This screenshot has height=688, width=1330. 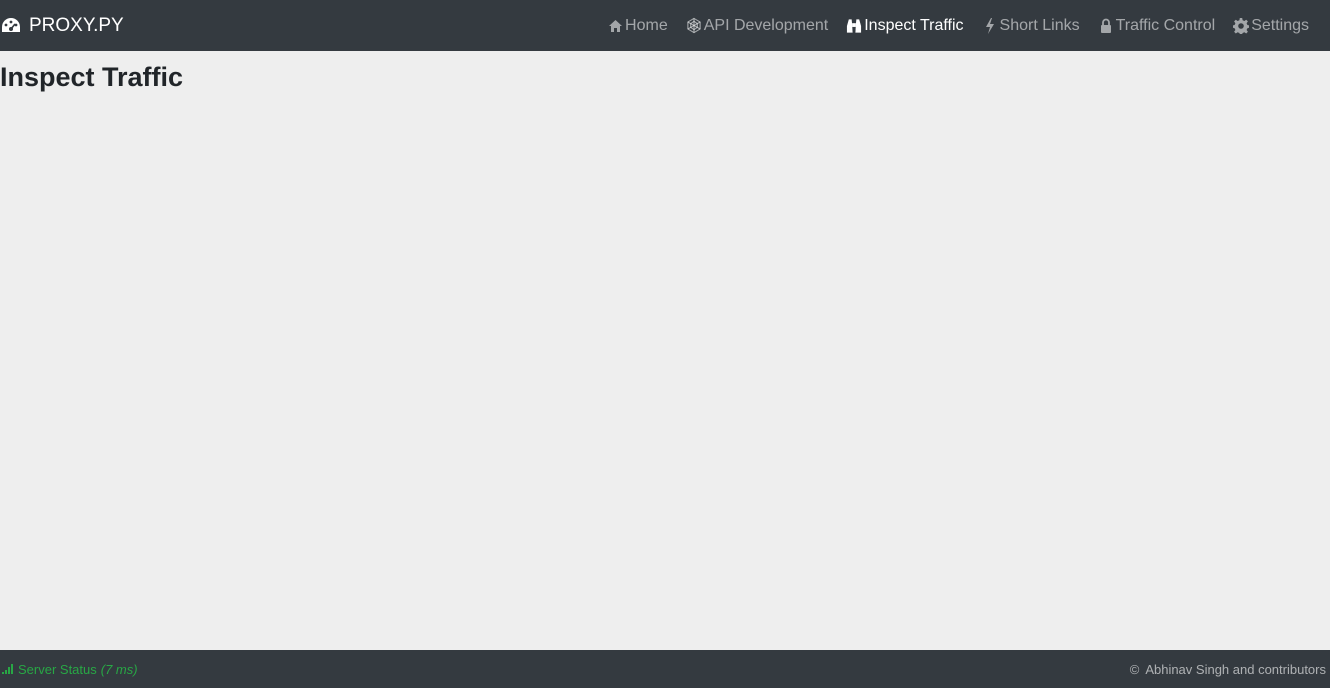 What do you see at coordinates (76, 25) in the screenshot?
I see `brand-name: PROXY.PY` at bounding box center [76, 25].